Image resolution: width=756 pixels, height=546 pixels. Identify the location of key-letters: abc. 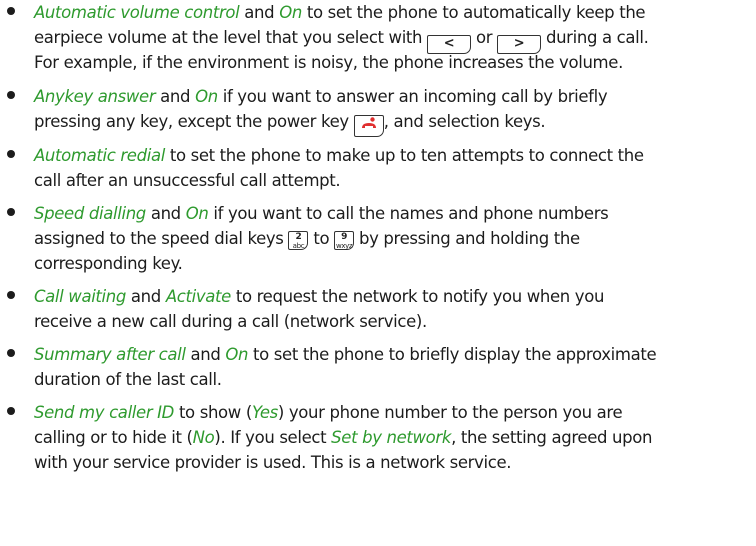
(298, 246).